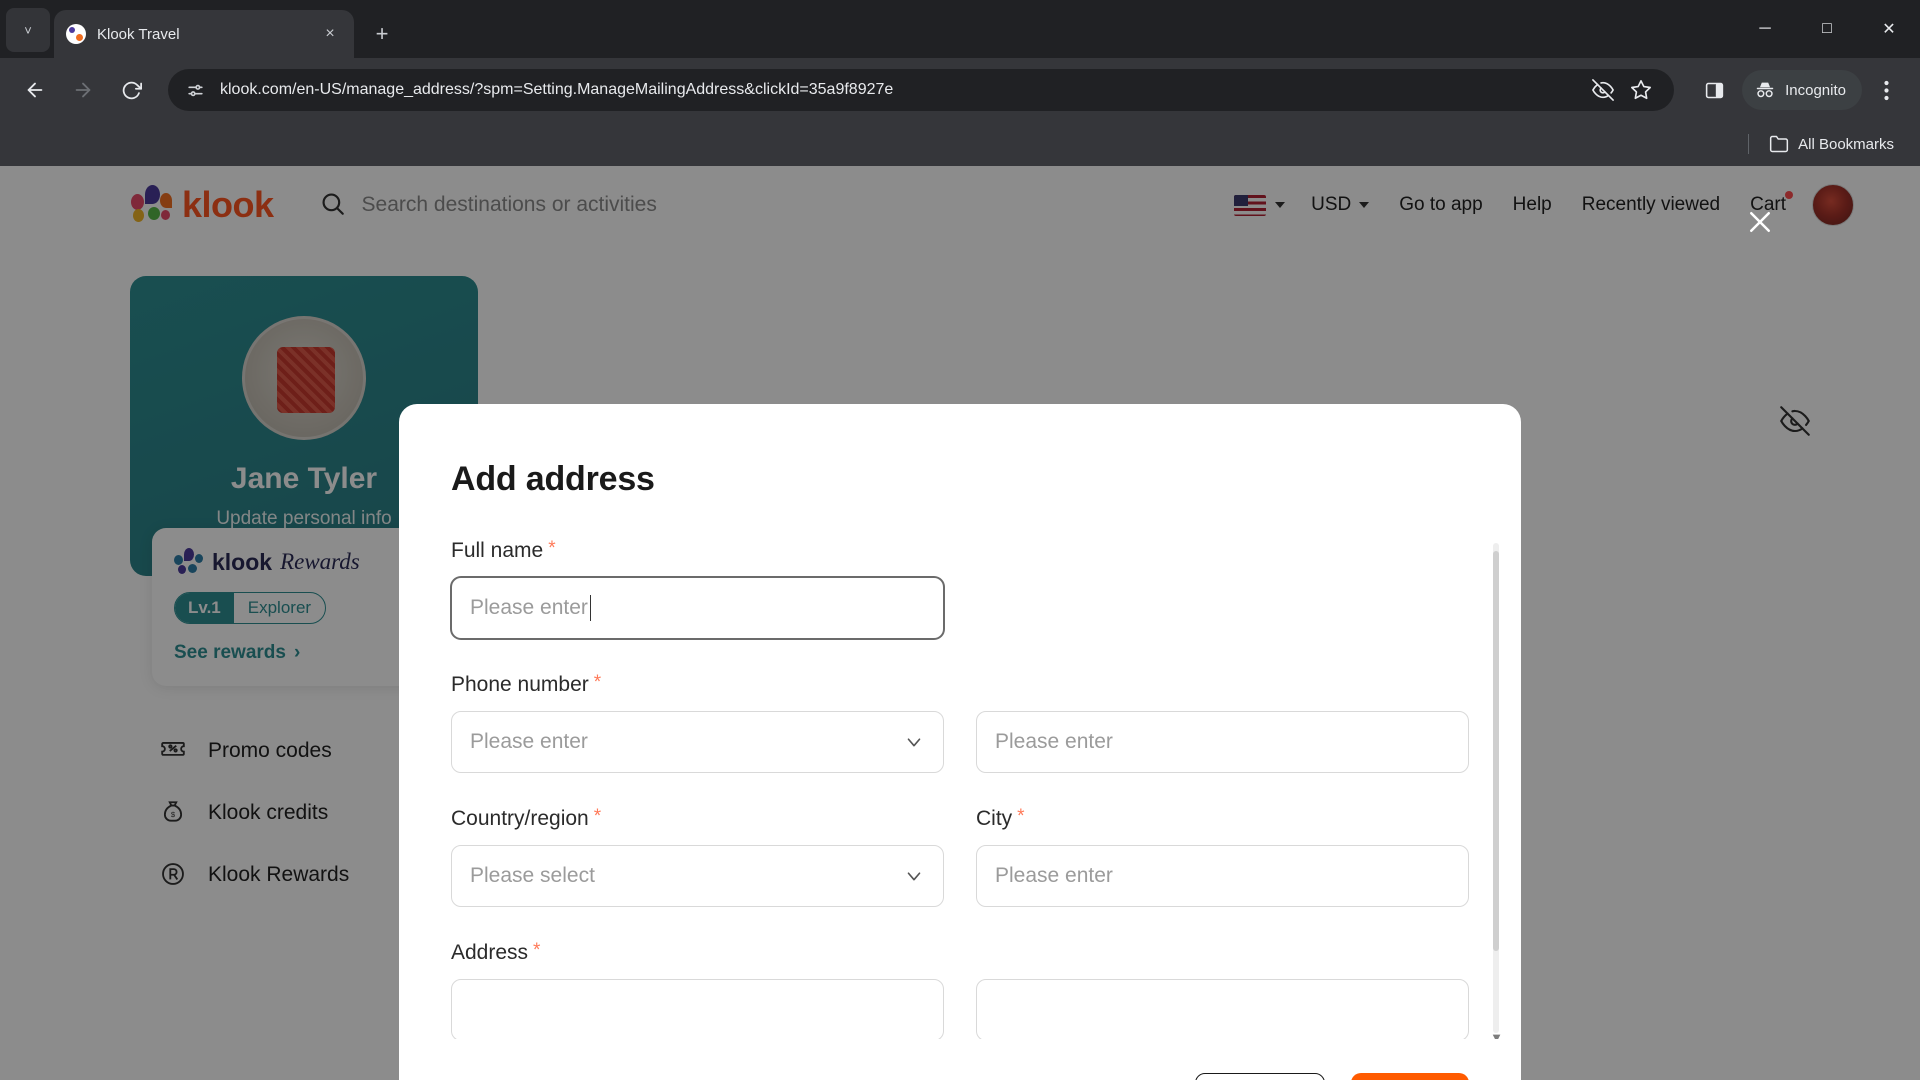 The width and height of the screenshot is (1920, 1080). What do you see at coordinates (960, 589) in the screenshot?
I see `field-group-full-name: Full name * Please enter` at bounding box center [960, 589].